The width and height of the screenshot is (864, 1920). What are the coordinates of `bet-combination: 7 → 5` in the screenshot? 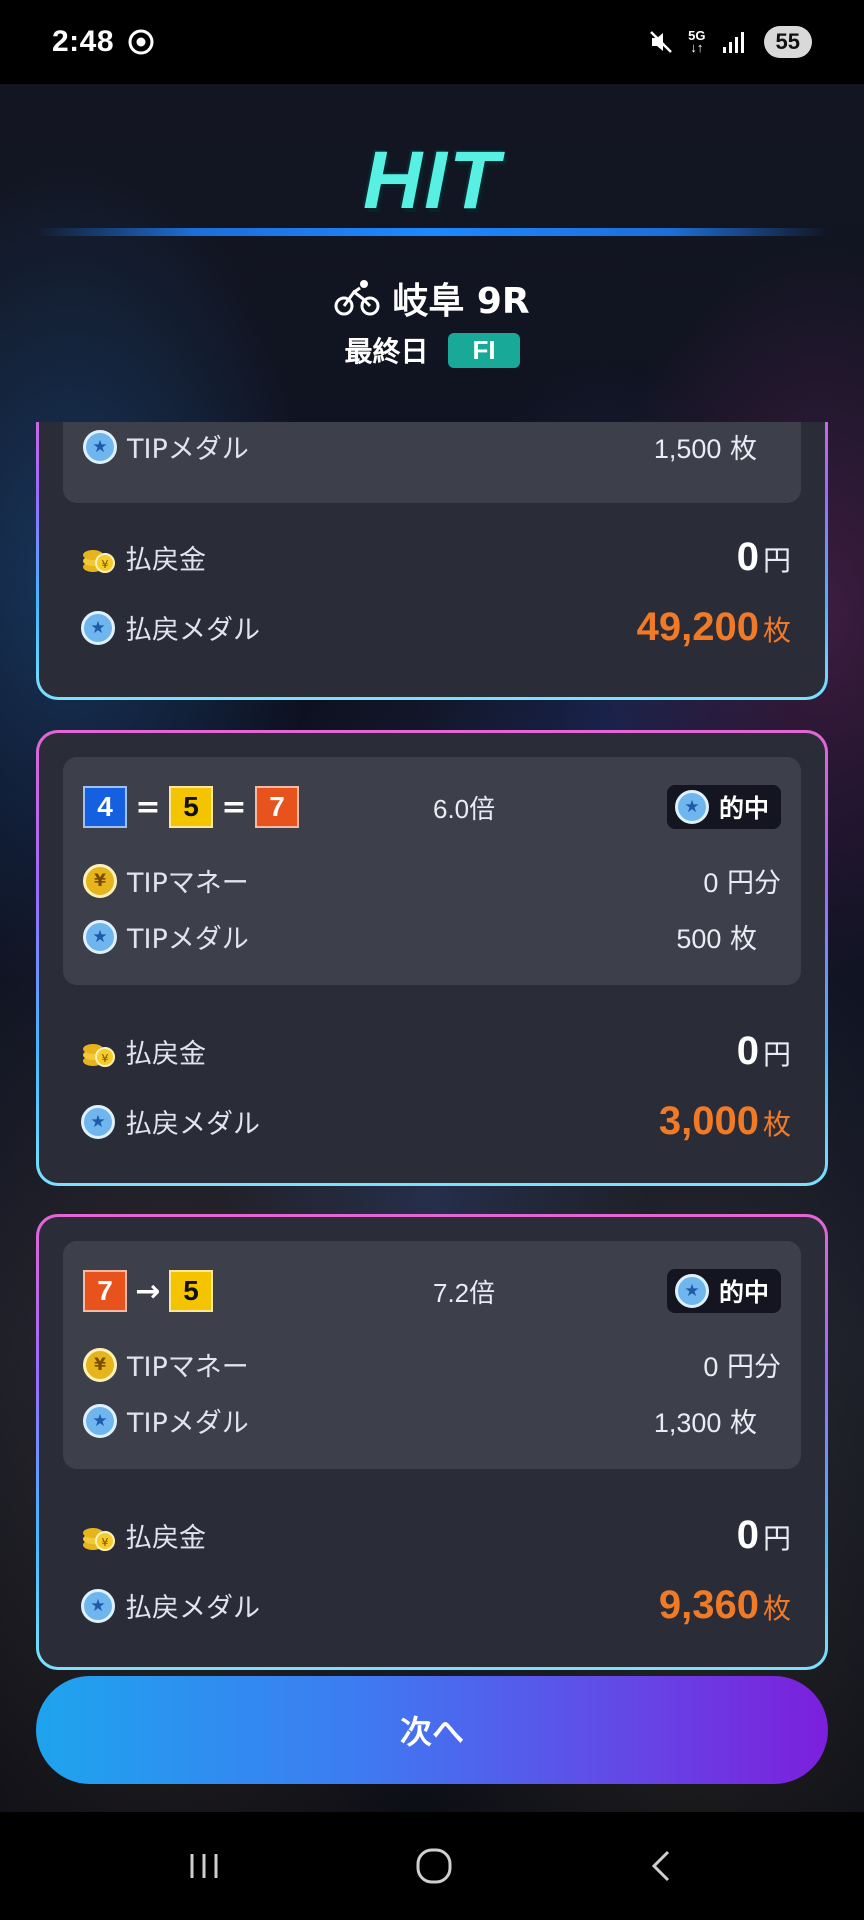 It's located at (148, 1291).